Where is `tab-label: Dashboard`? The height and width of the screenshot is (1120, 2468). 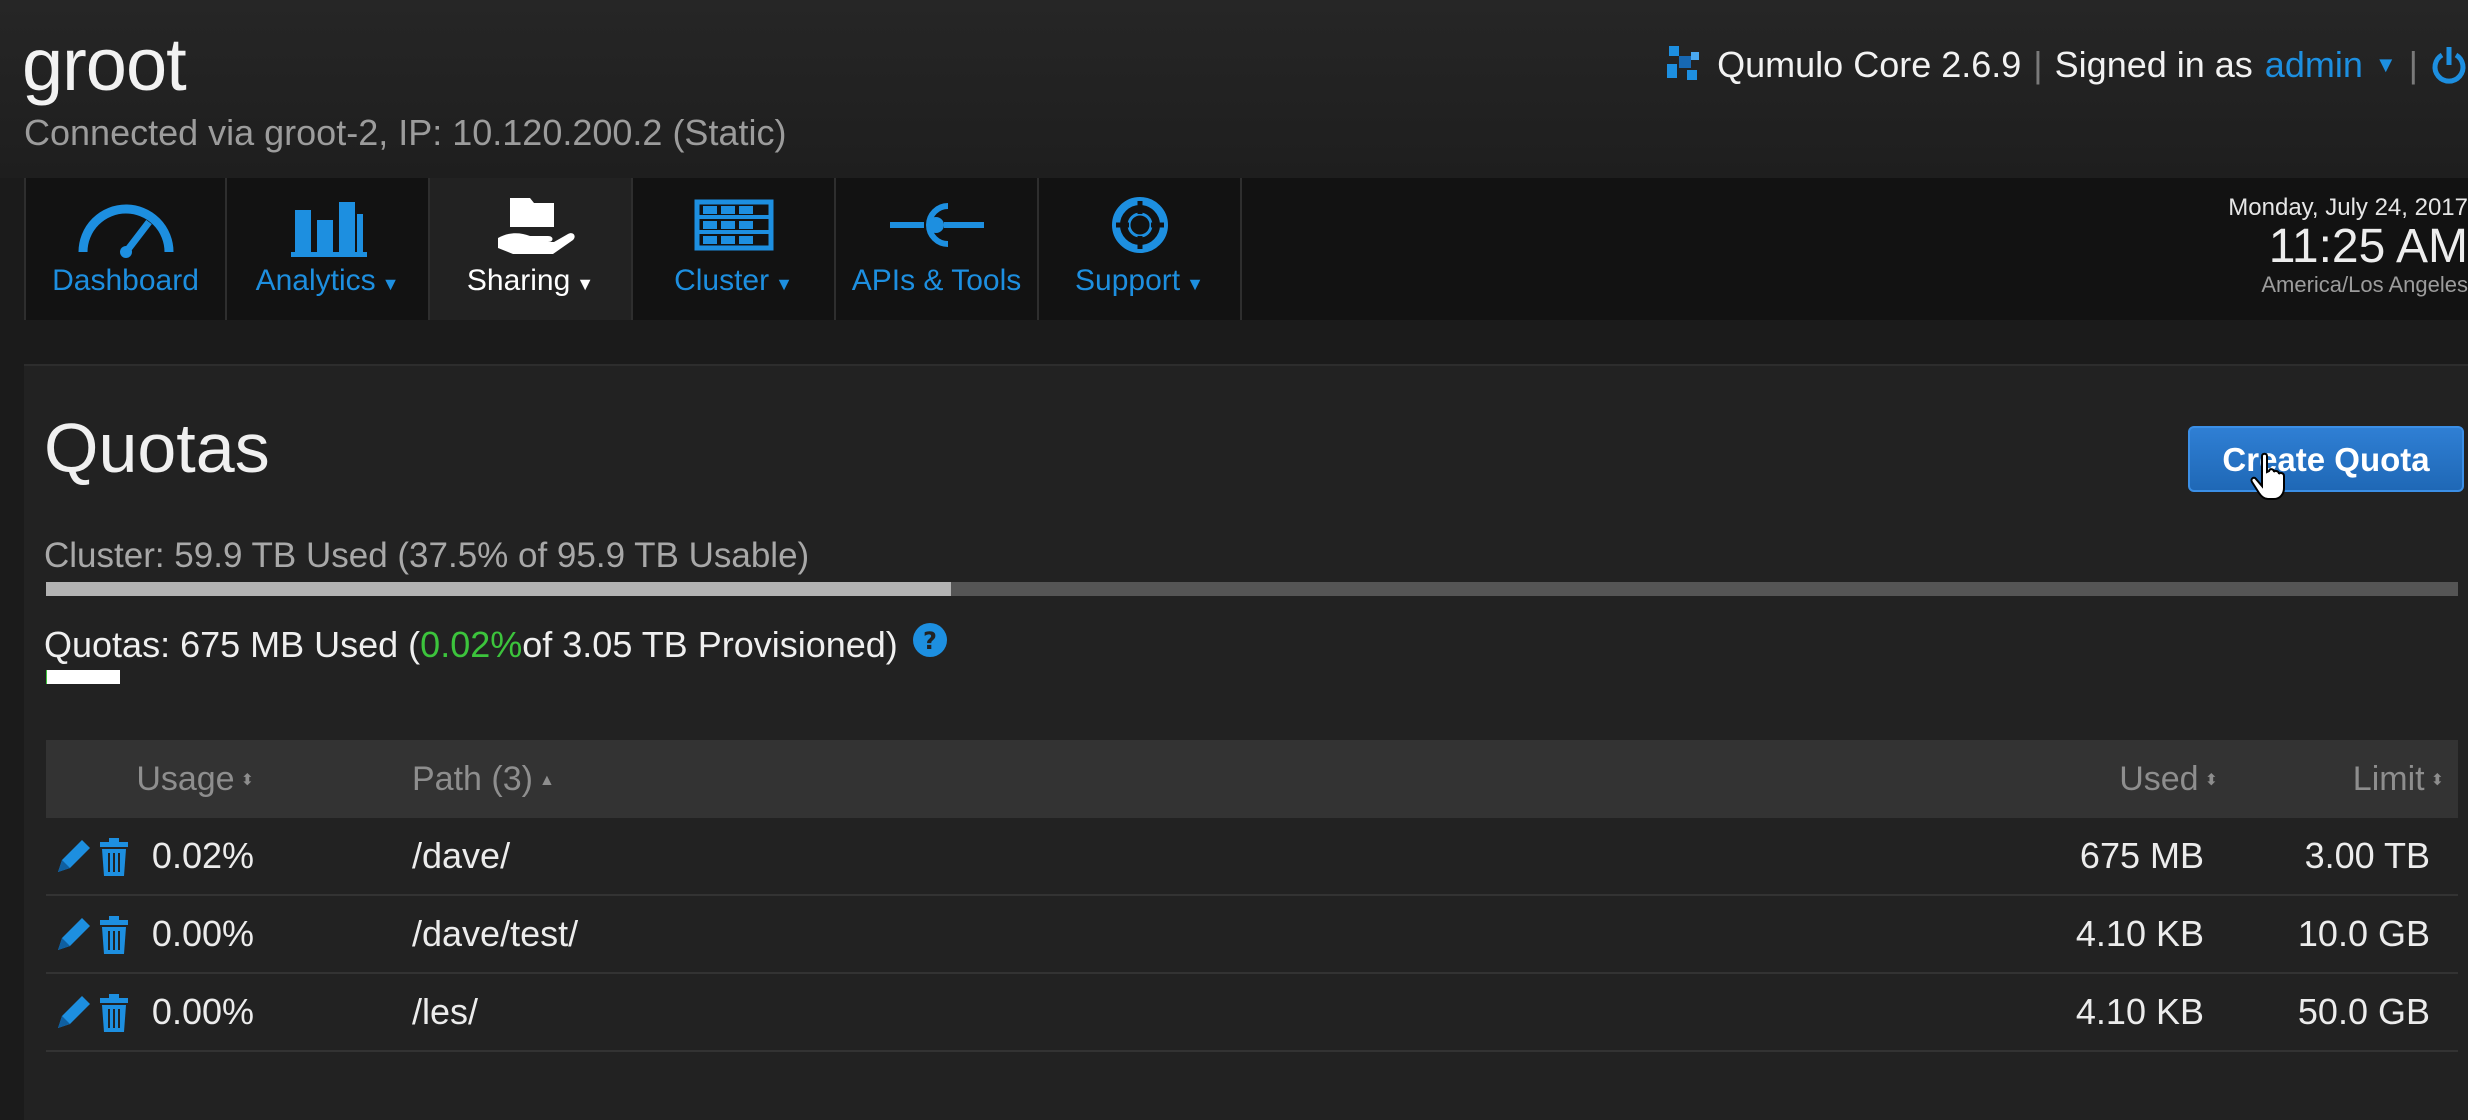
tab-label: Dashboard is located at coordinates (125, 280).